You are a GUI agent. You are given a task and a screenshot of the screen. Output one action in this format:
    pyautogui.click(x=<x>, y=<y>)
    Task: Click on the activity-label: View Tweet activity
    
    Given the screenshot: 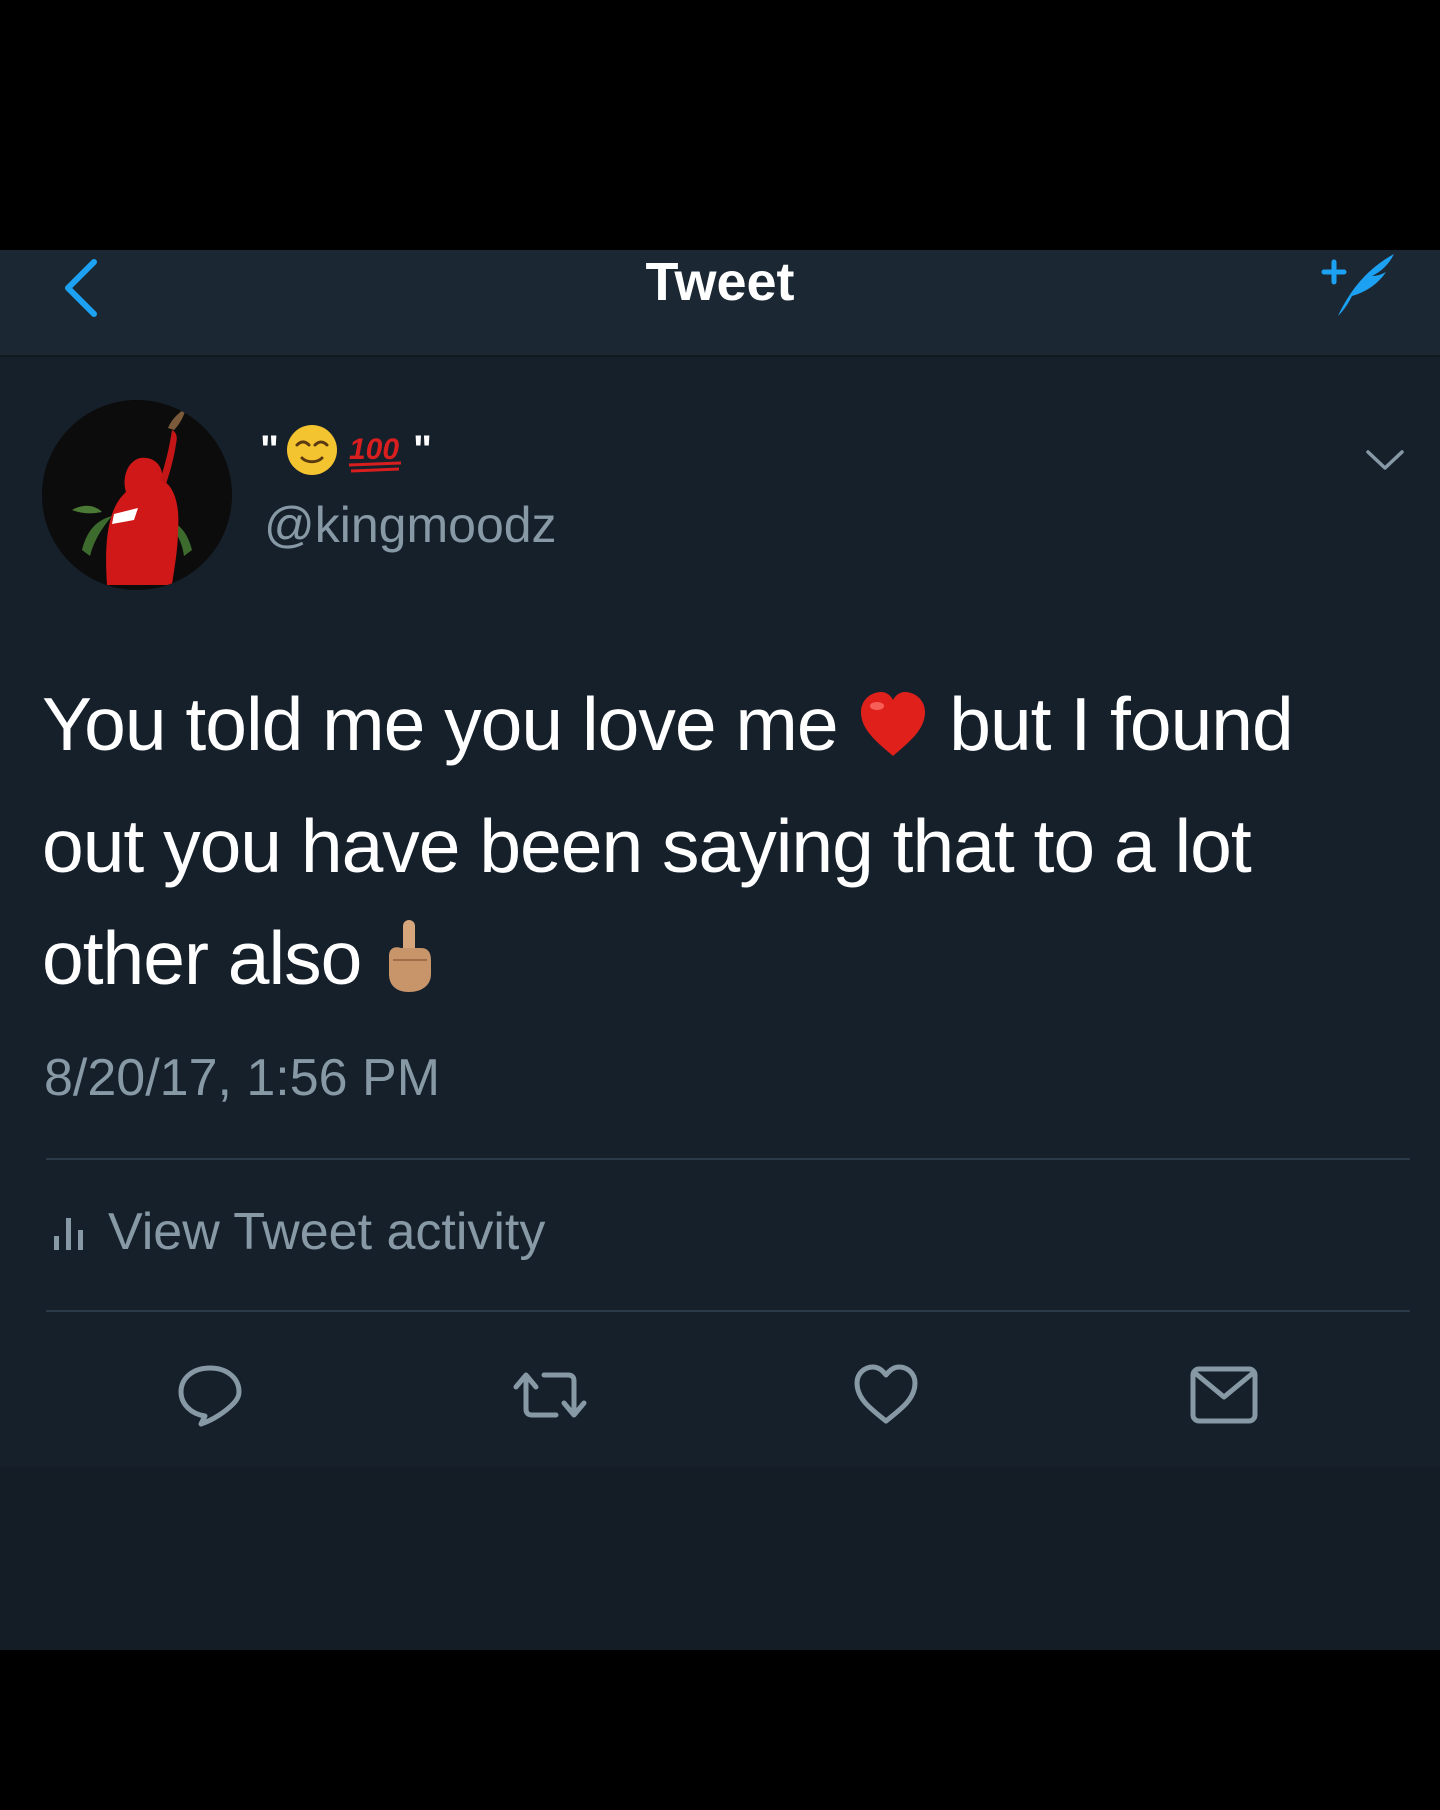 What is the action you would take?
    pyautogui.click(x=327, y=1232)
    